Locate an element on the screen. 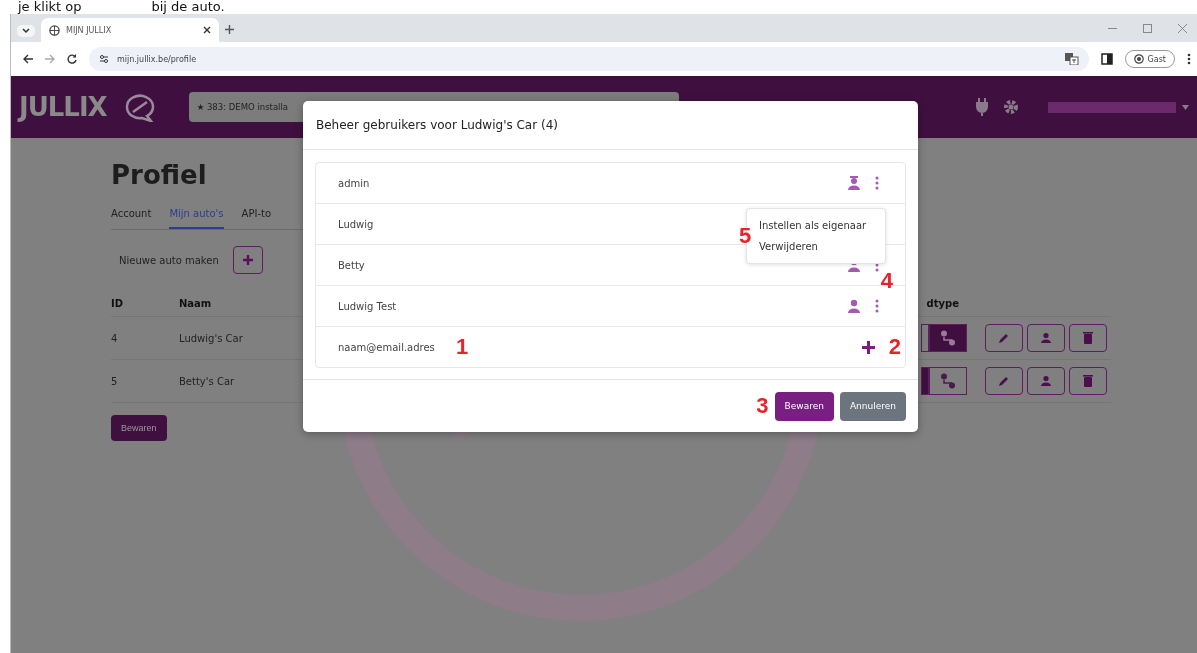  column-header: Naam is located at coordinates (195, 303).